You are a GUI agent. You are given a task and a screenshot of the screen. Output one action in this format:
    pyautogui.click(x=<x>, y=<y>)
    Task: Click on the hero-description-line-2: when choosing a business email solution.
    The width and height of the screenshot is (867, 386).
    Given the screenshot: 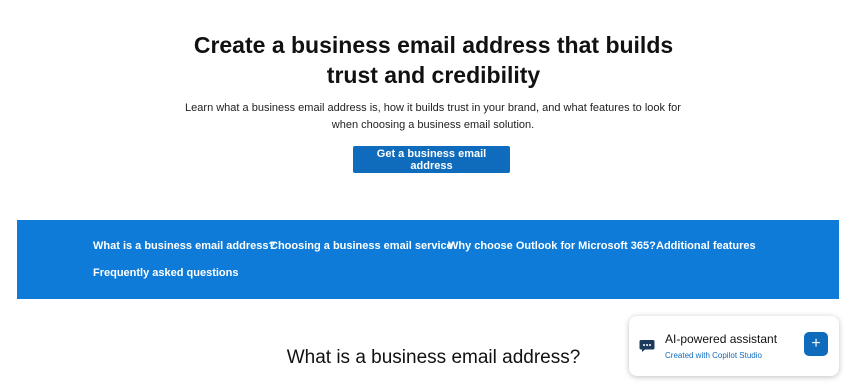 What is the action you would take?
    pyautogui.click(x=433, y=125)
    